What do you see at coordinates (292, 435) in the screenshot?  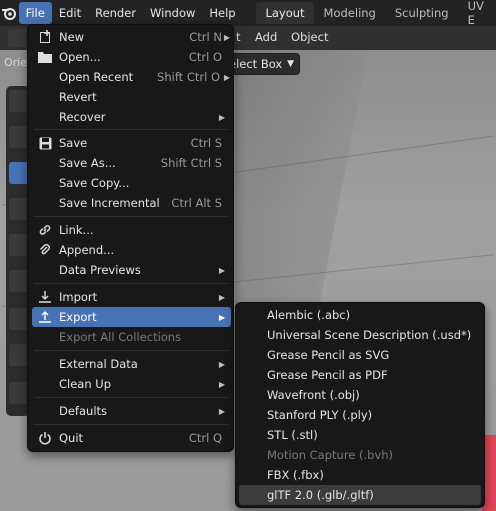 I see `menu-label: STL (.stl)` at bounding box center [292, 435].